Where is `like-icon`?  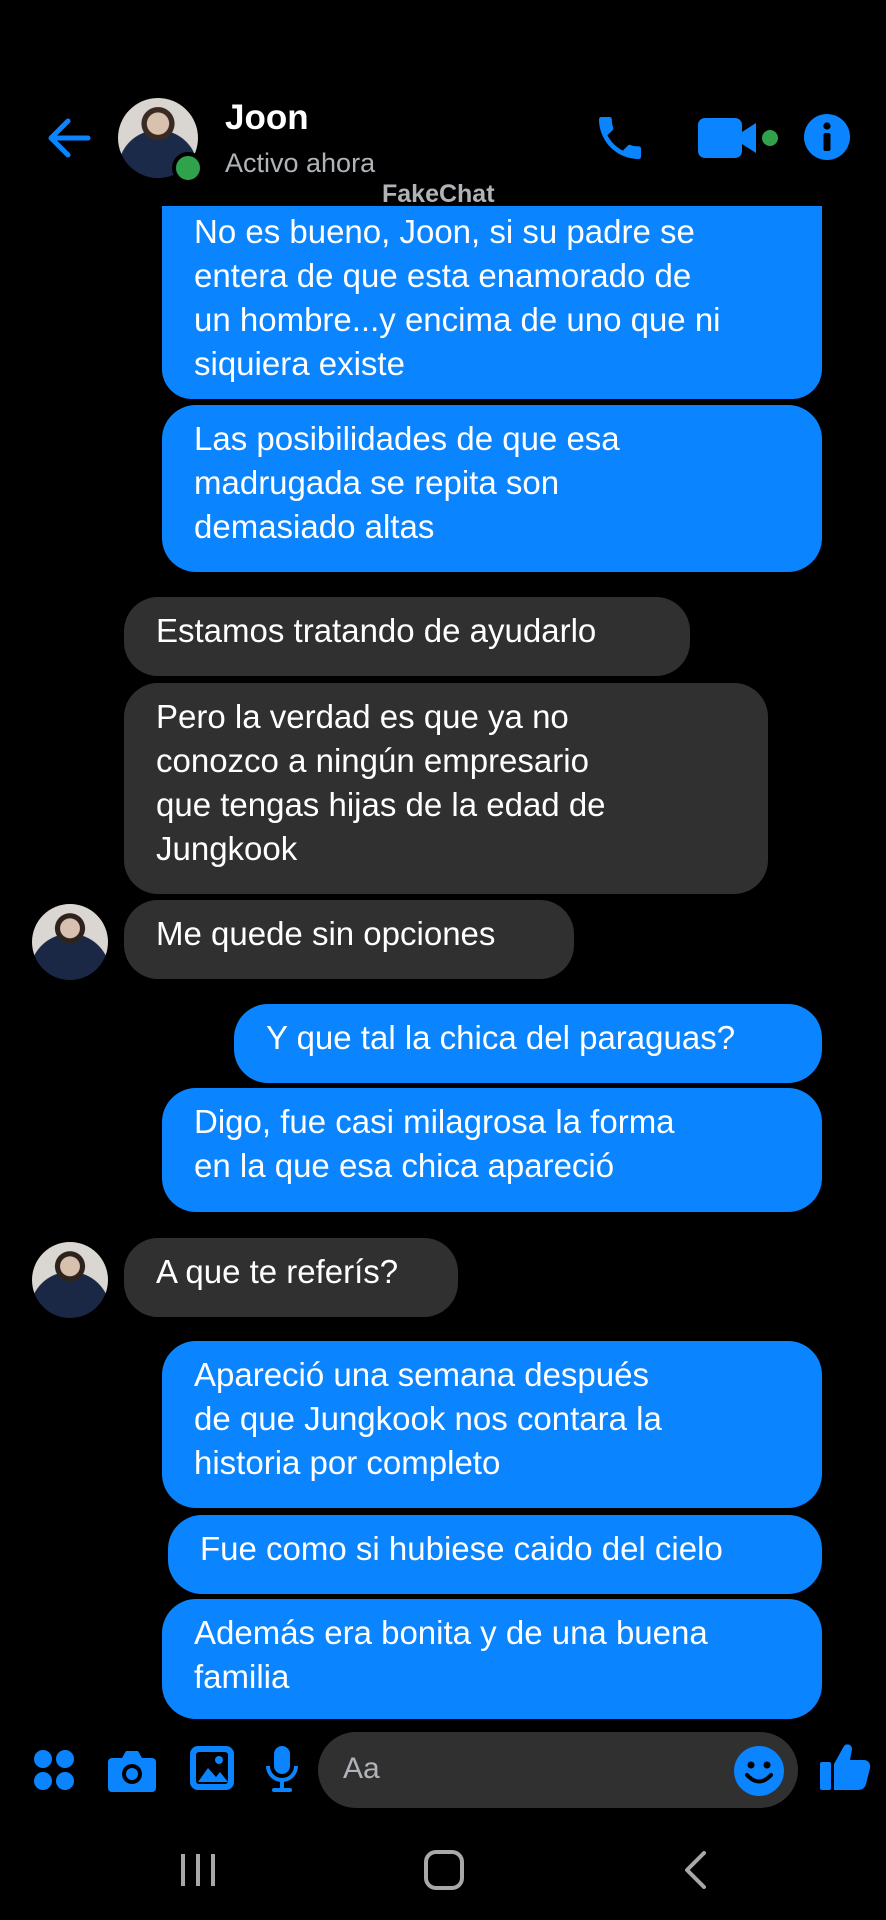
like-icon is located at coordinates (845, 1767).